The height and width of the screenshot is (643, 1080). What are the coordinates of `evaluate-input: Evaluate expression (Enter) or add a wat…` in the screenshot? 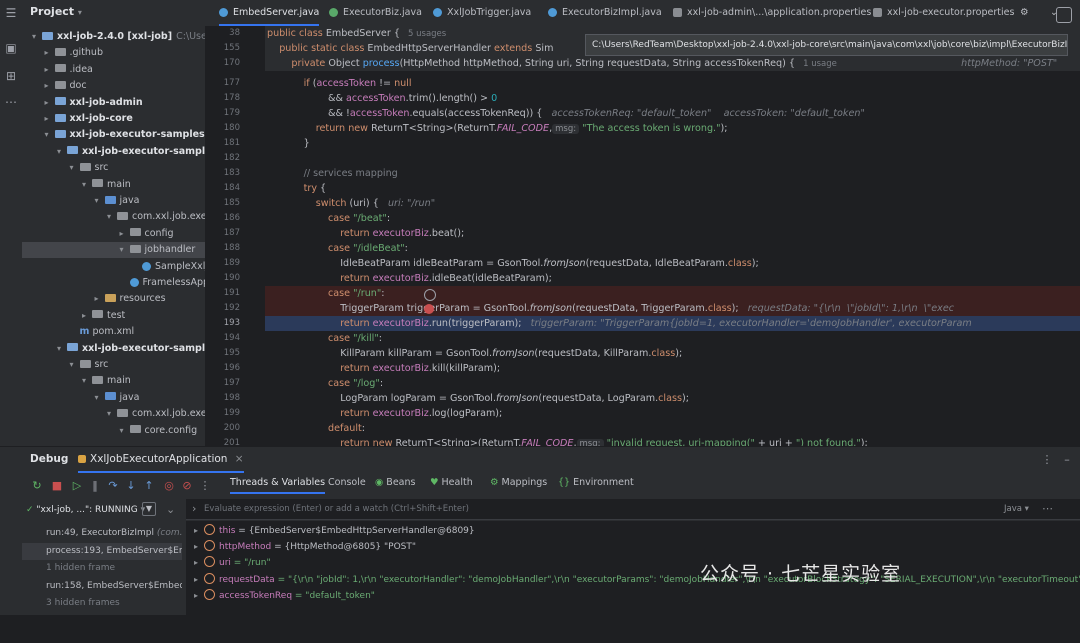 It's located at (336, 509).